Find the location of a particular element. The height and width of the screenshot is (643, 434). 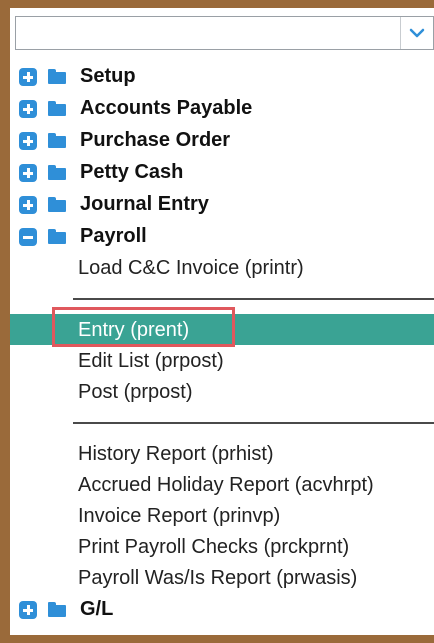

menu-item-label: History Report (prhist) is located at coordinates (176, 454).